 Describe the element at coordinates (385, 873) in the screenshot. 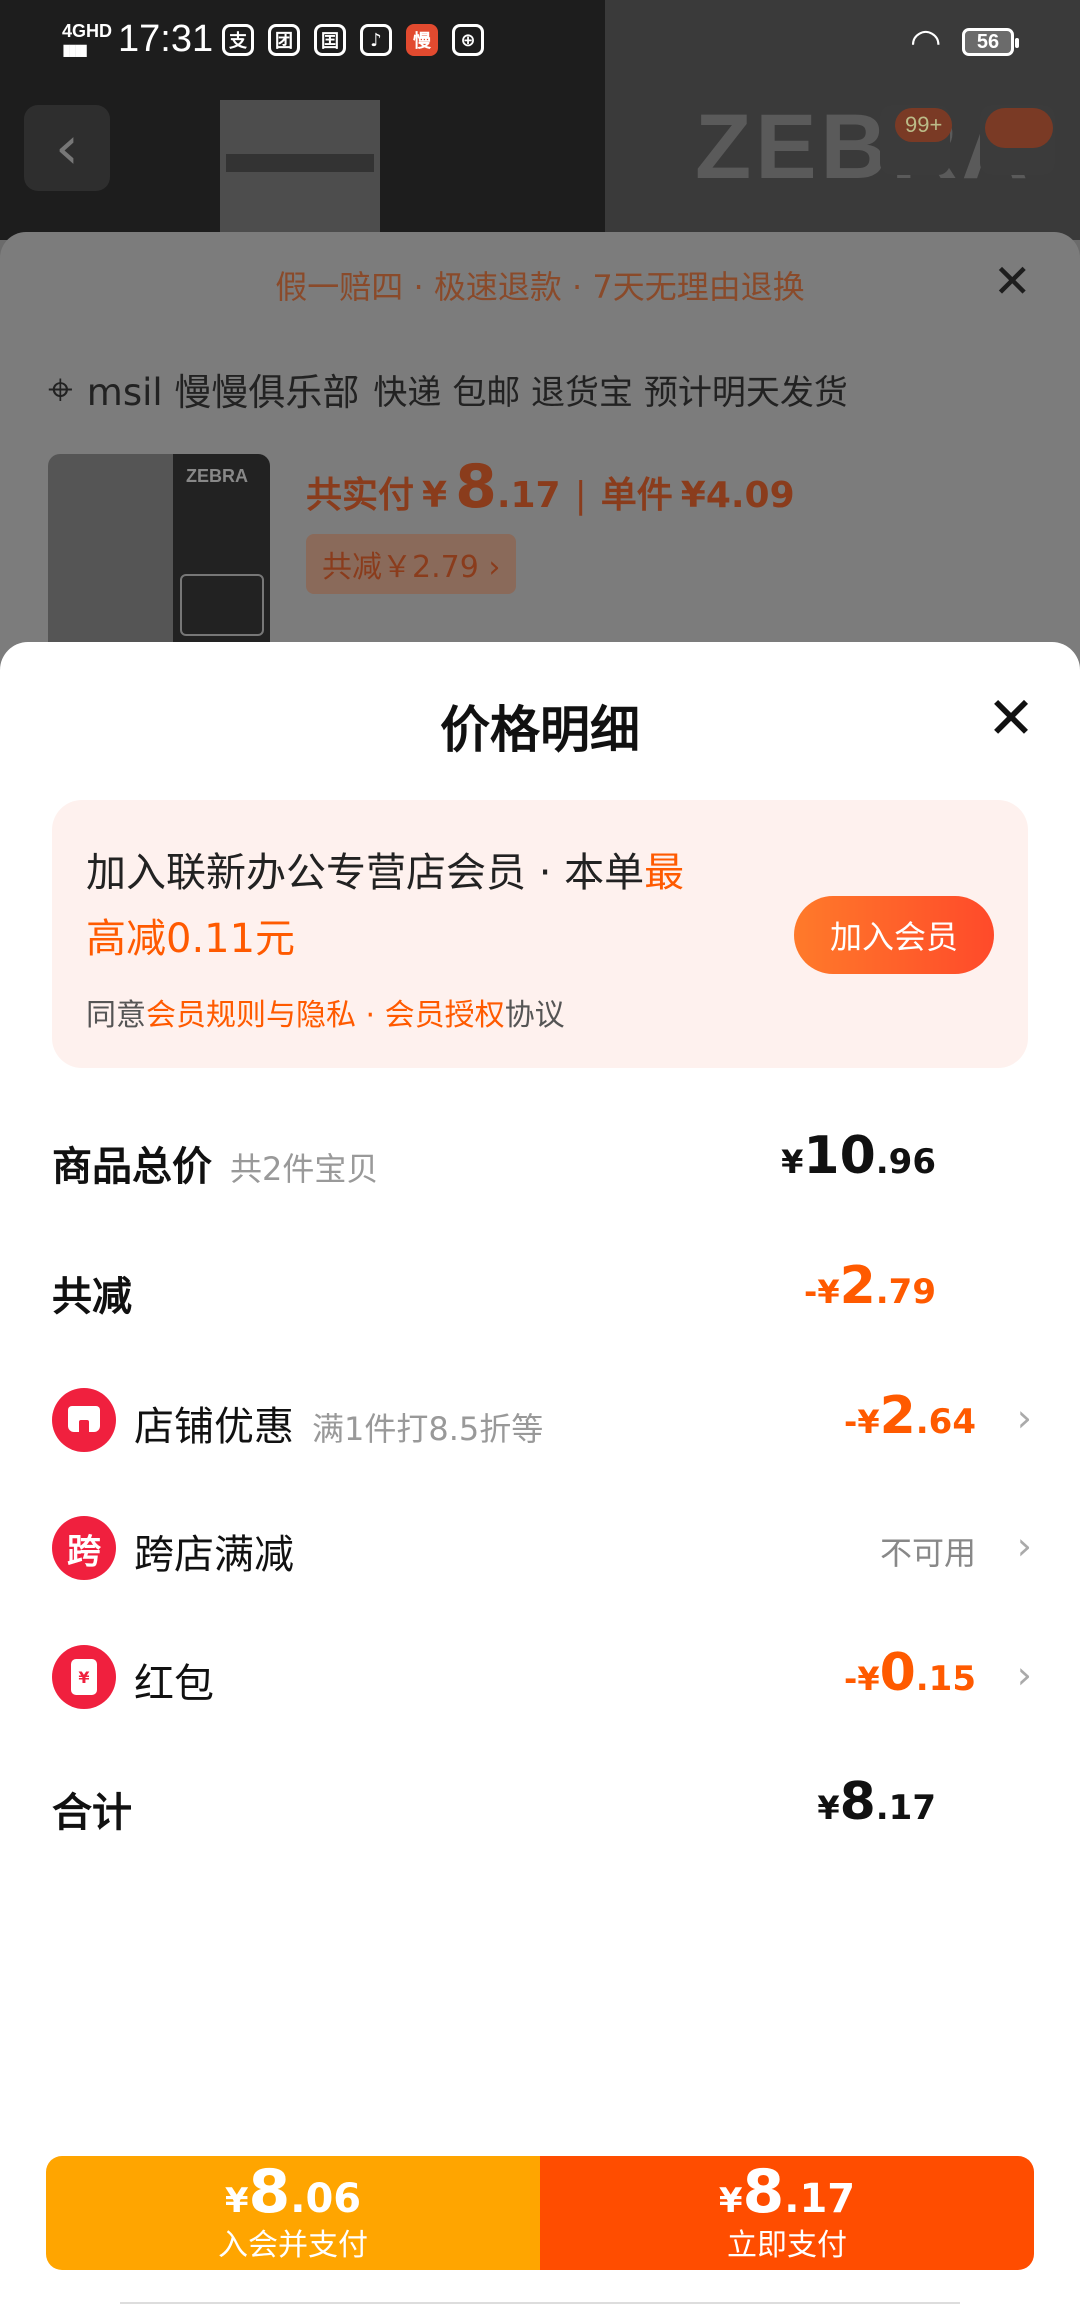

I see `promo-text-line1: 加入联新办公专营店会员 · 本单最` at that location.